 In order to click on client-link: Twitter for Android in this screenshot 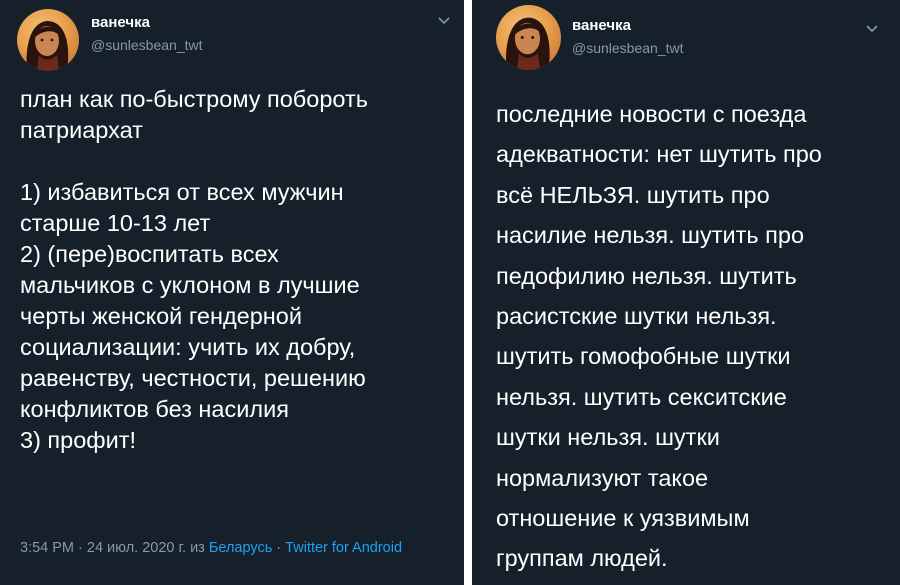, I will do `click(343, 548)`.